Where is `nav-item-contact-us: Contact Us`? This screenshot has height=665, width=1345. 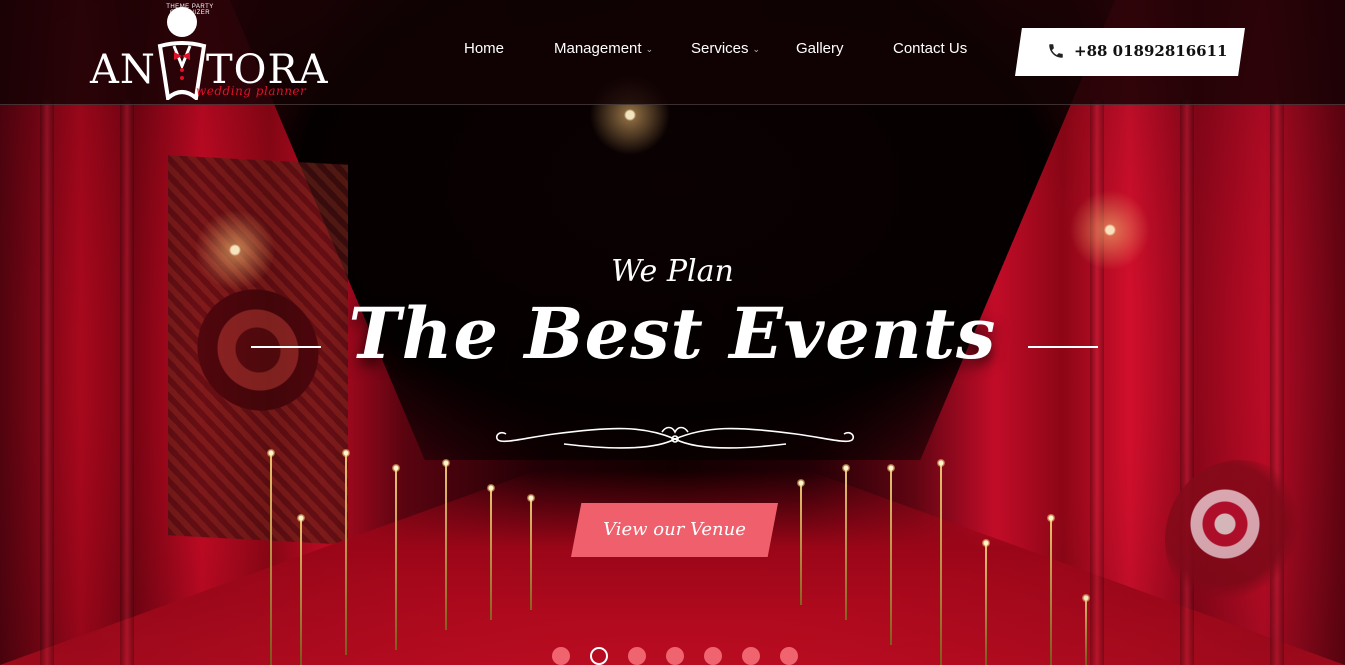
nav-item-contact-us: Contact Us is located at coordinates (930, 48).